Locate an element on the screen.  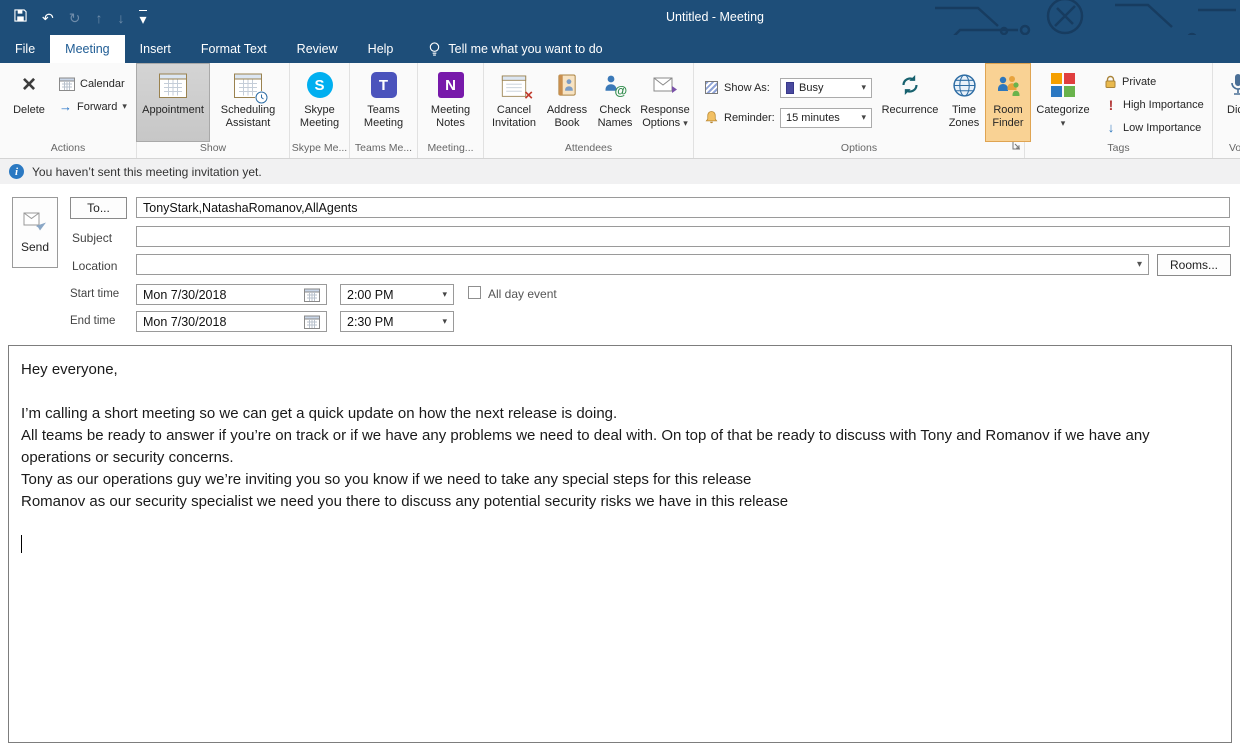
reminder-select: 15 minutes ▾ is located at coordinates (826, 117).